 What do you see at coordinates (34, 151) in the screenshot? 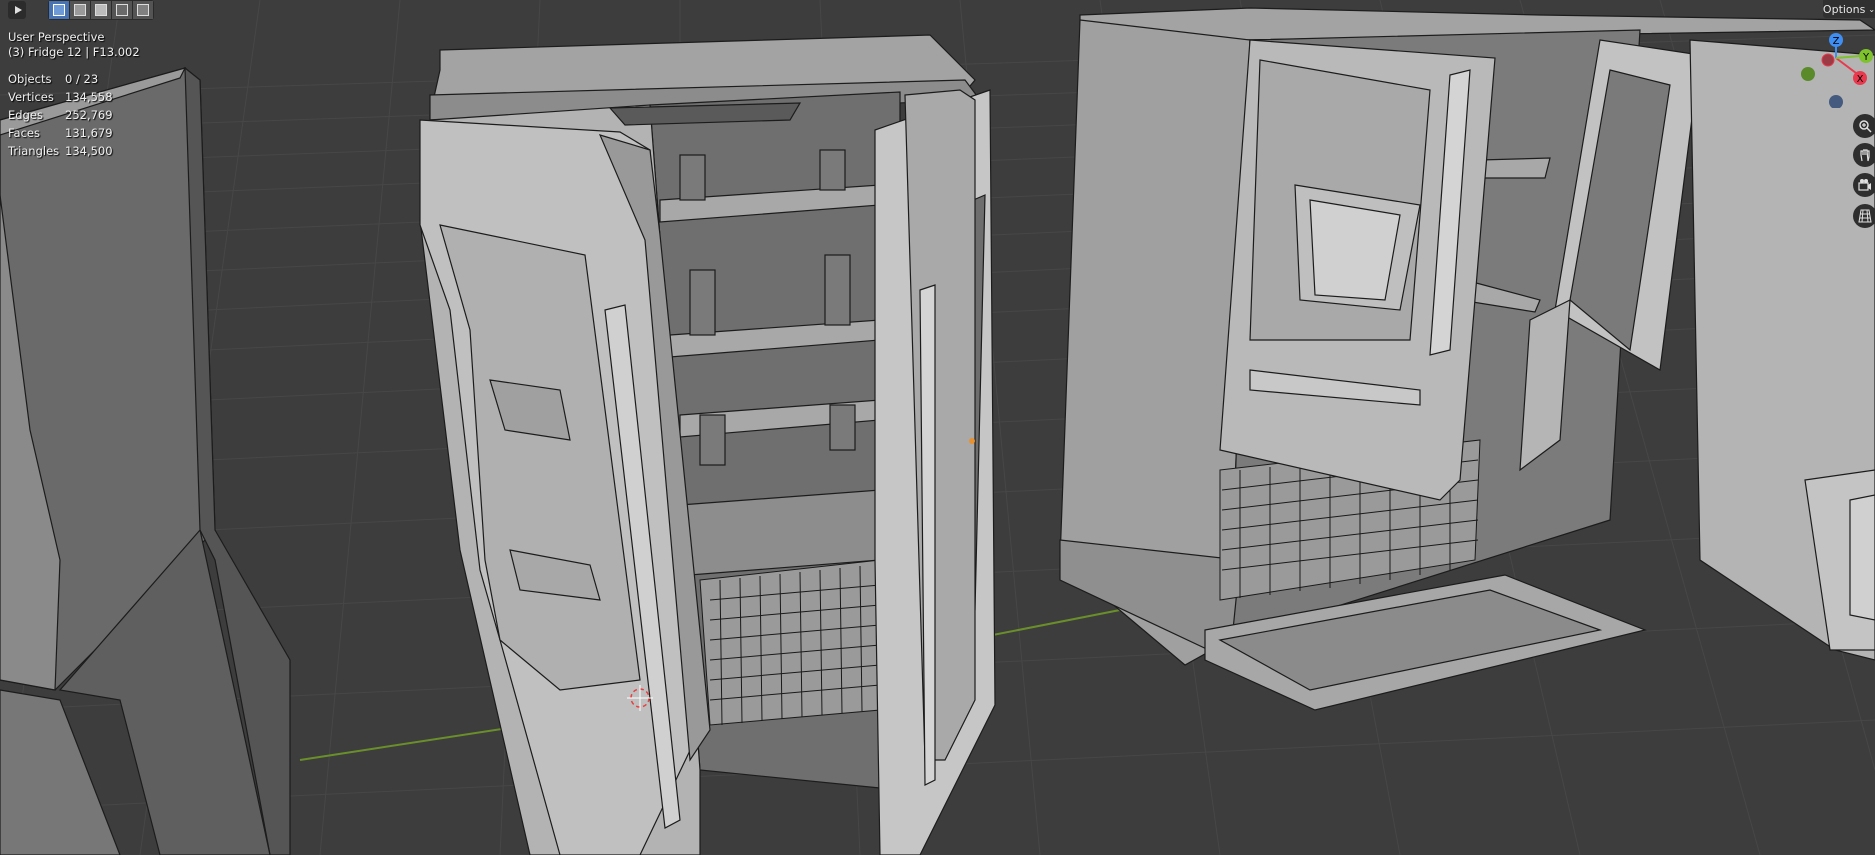
I see `stat-label: Triangles` at bounding box center [34, 151].